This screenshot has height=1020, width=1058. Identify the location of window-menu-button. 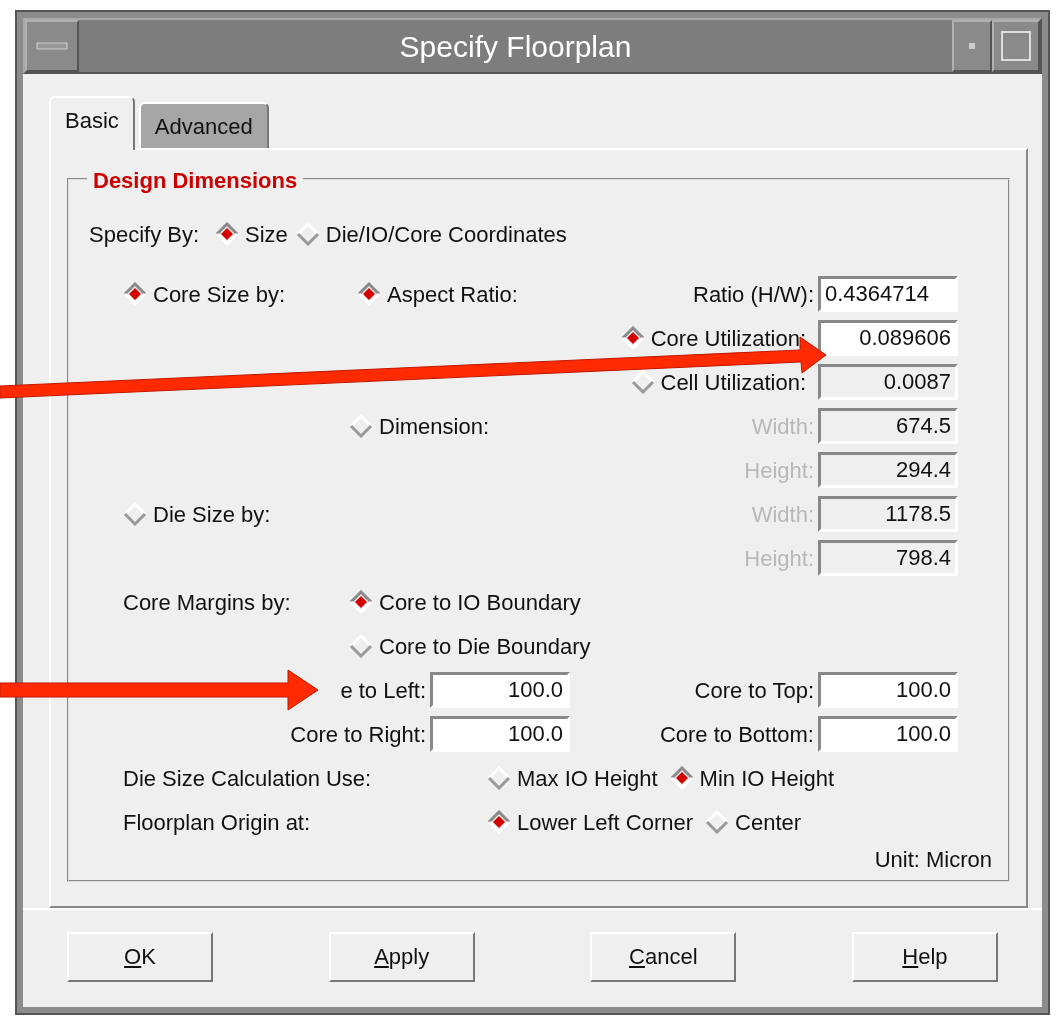
(52, 46).